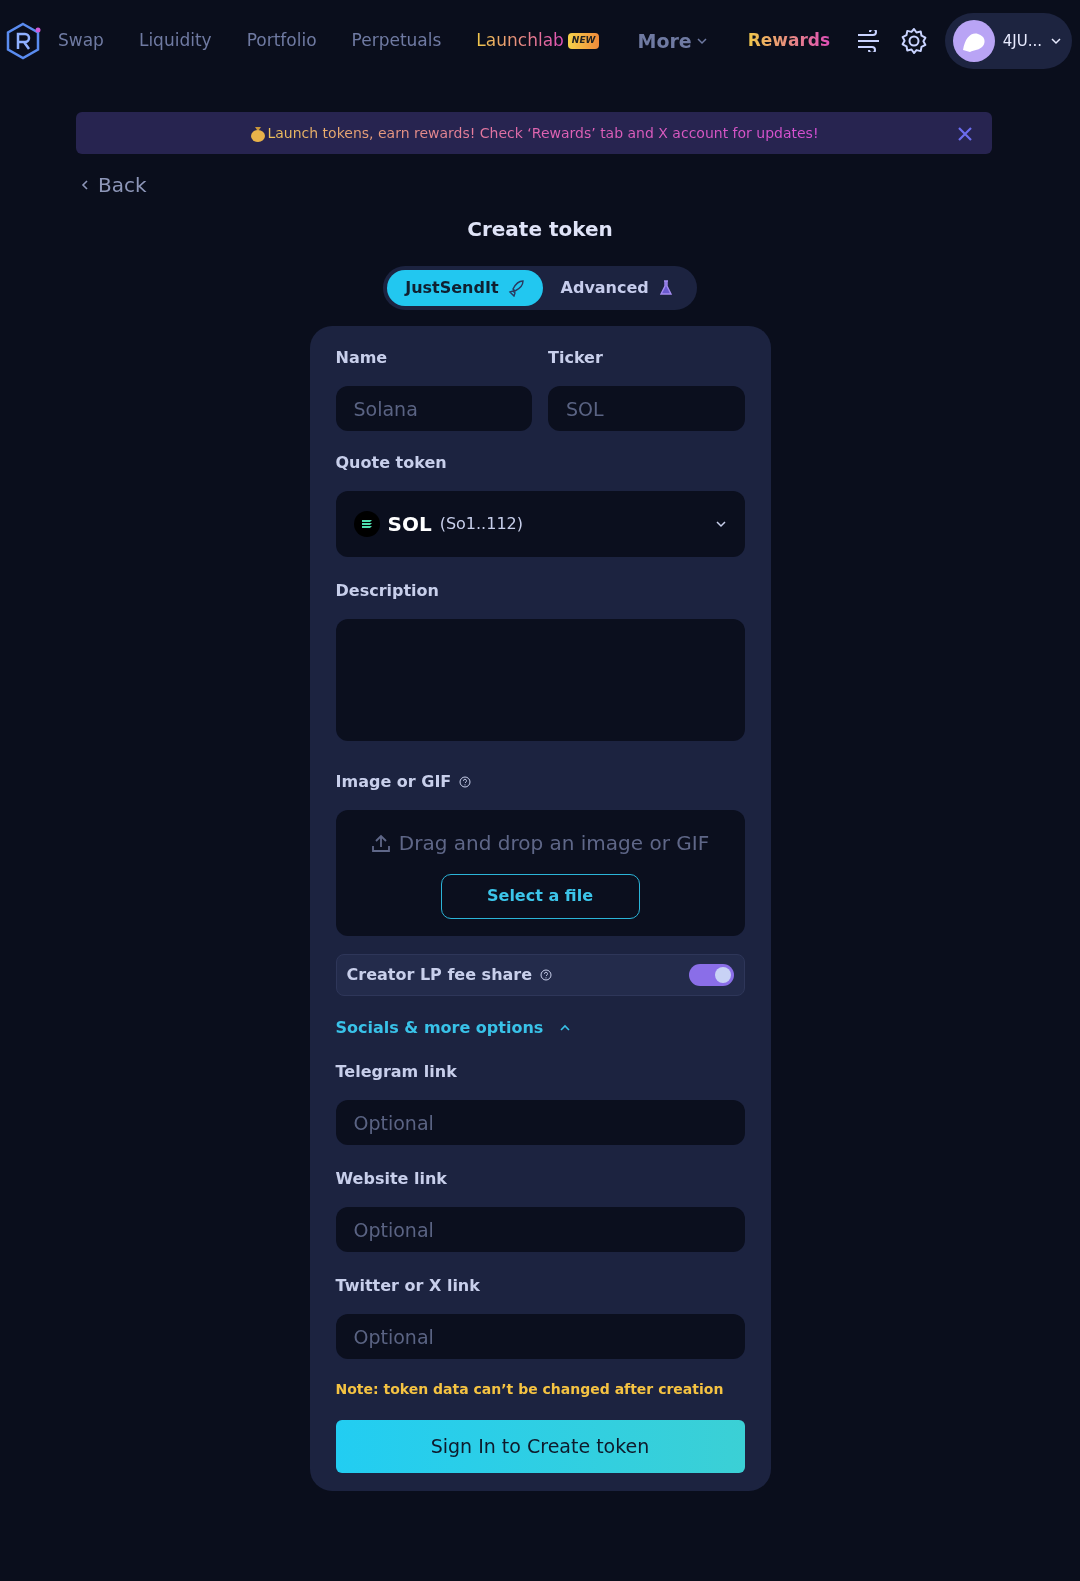 The height and width of the screenshot is (1581, 1080). I want to click on fee-share-label: Creator LP fee share, so click(439, 975).